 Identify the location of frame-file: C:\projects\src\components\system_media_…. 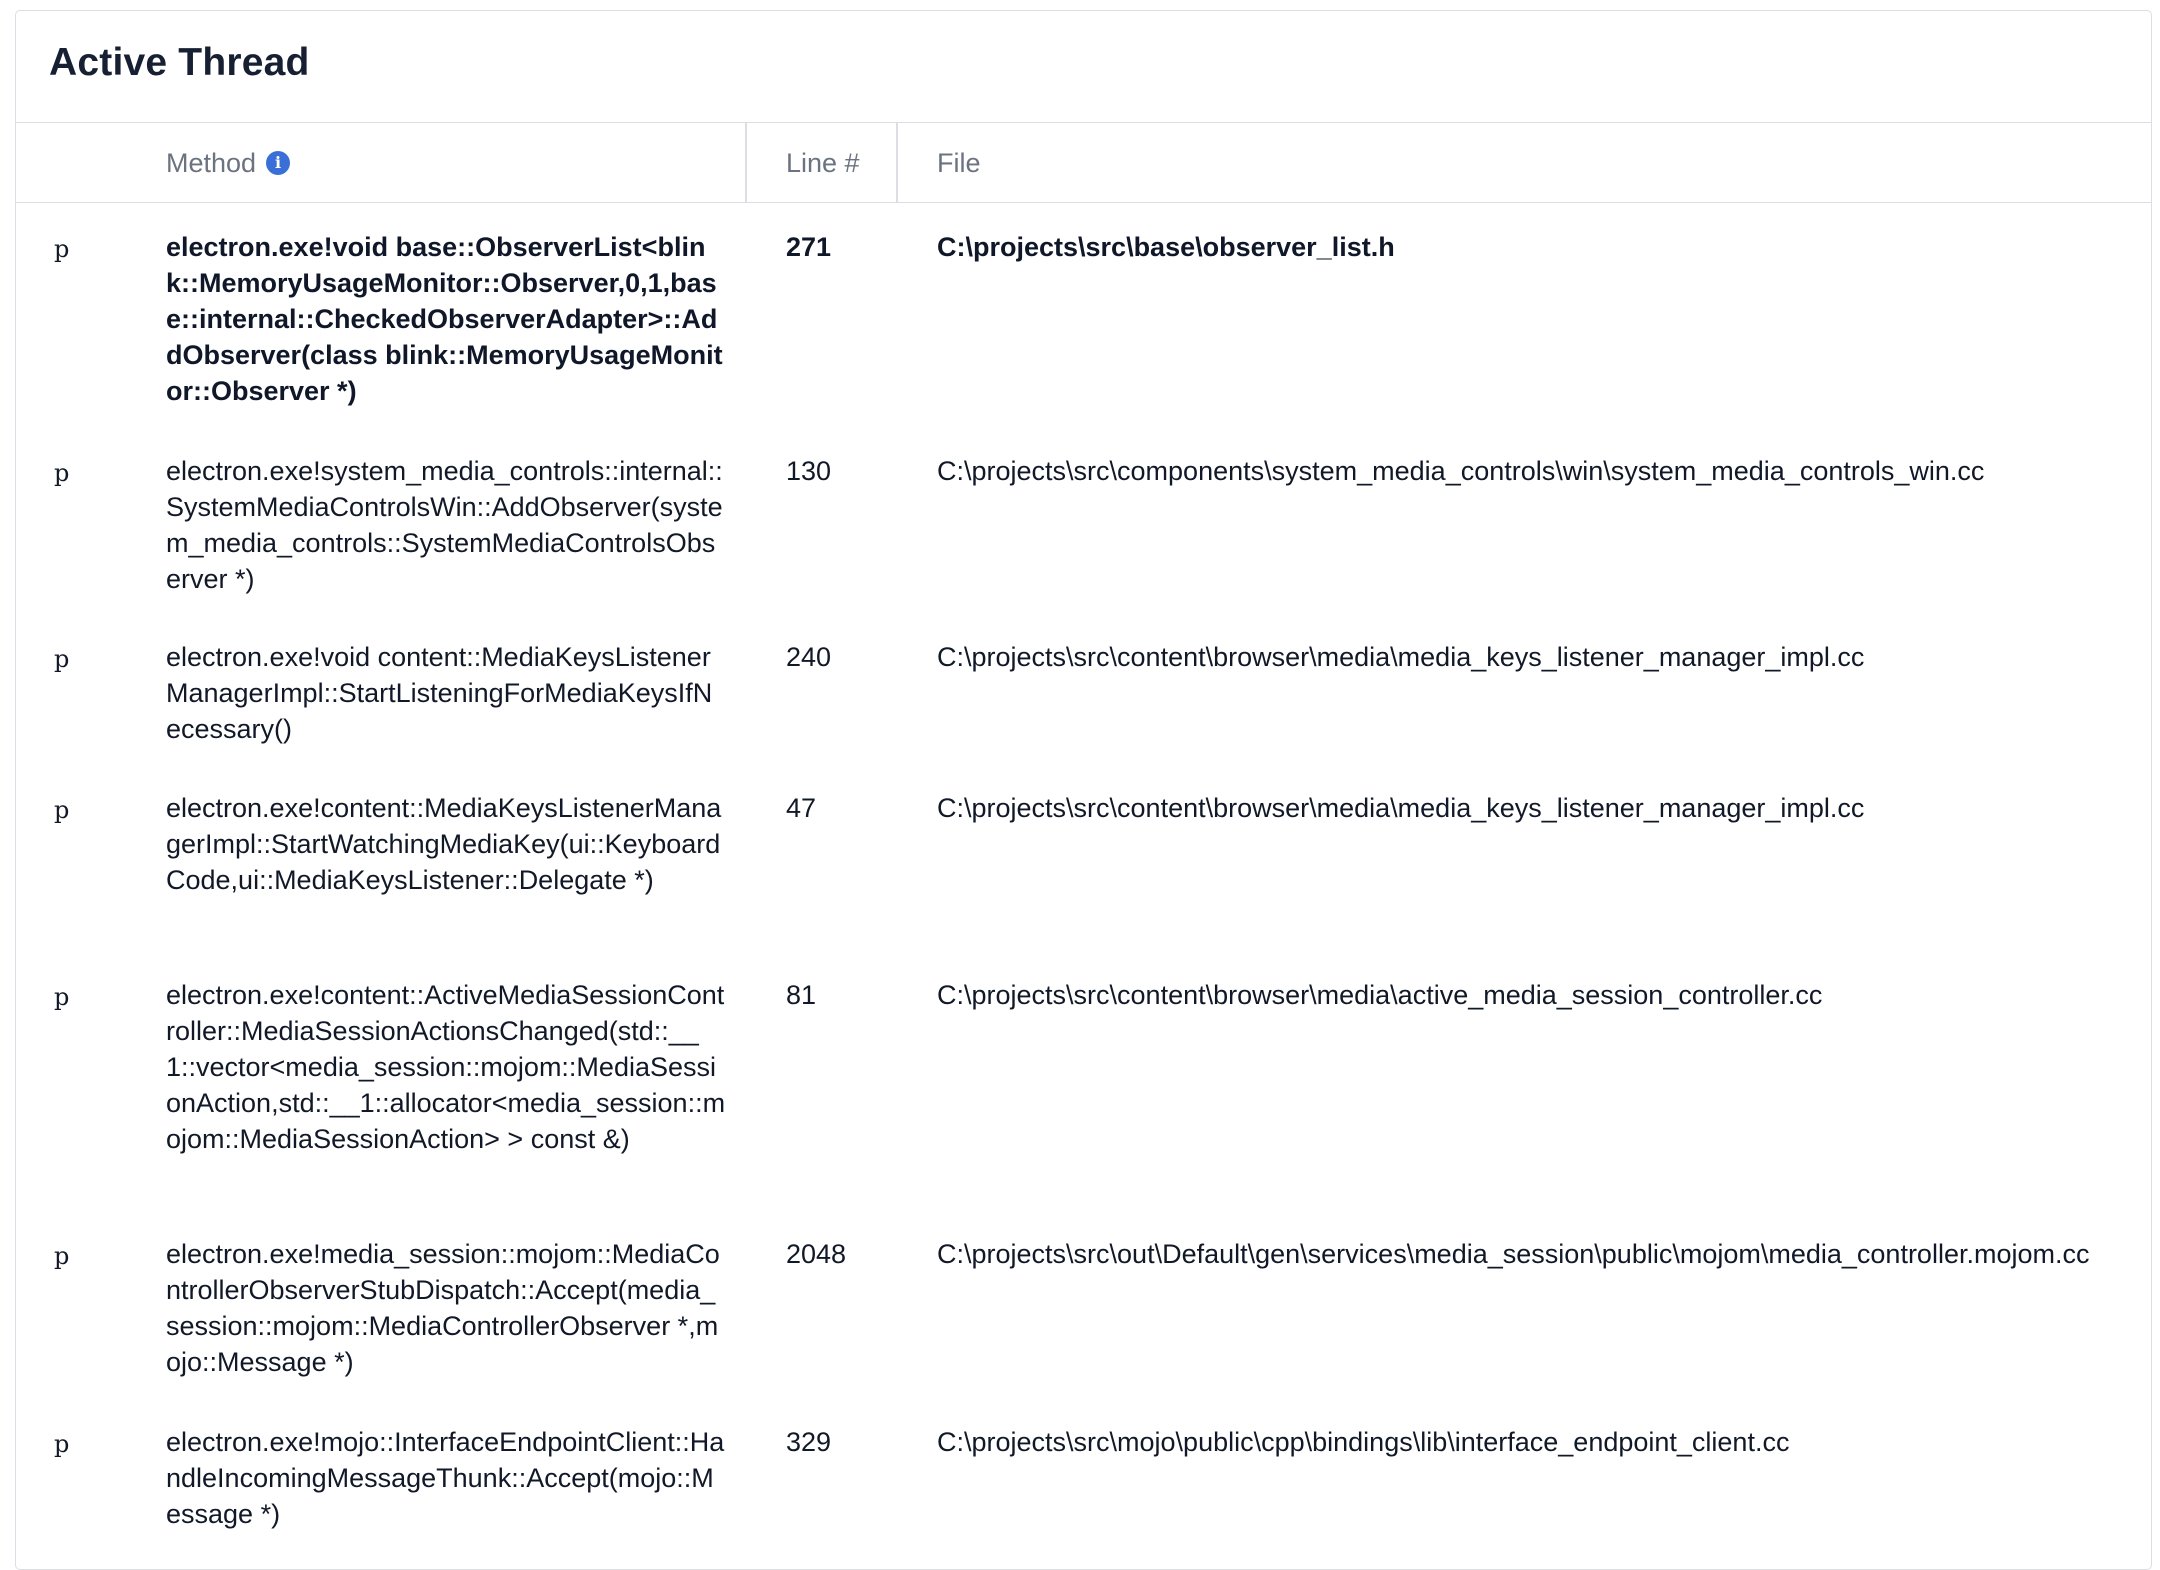
(1461, 471).